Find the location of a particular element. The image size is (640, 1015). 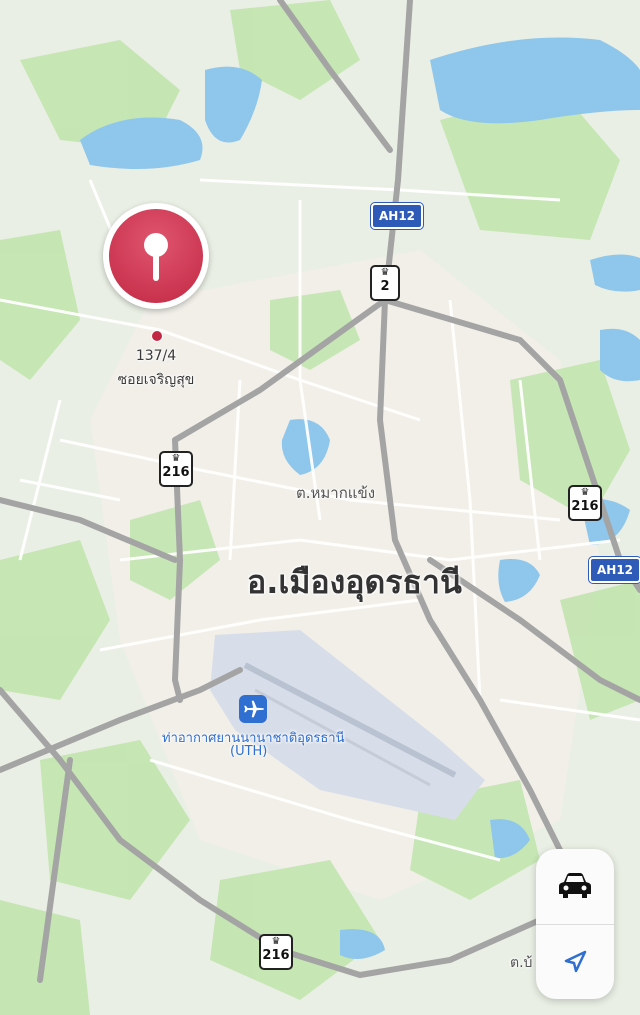

pin-address-line1: 137/4 is located at coordinates (156, 356).